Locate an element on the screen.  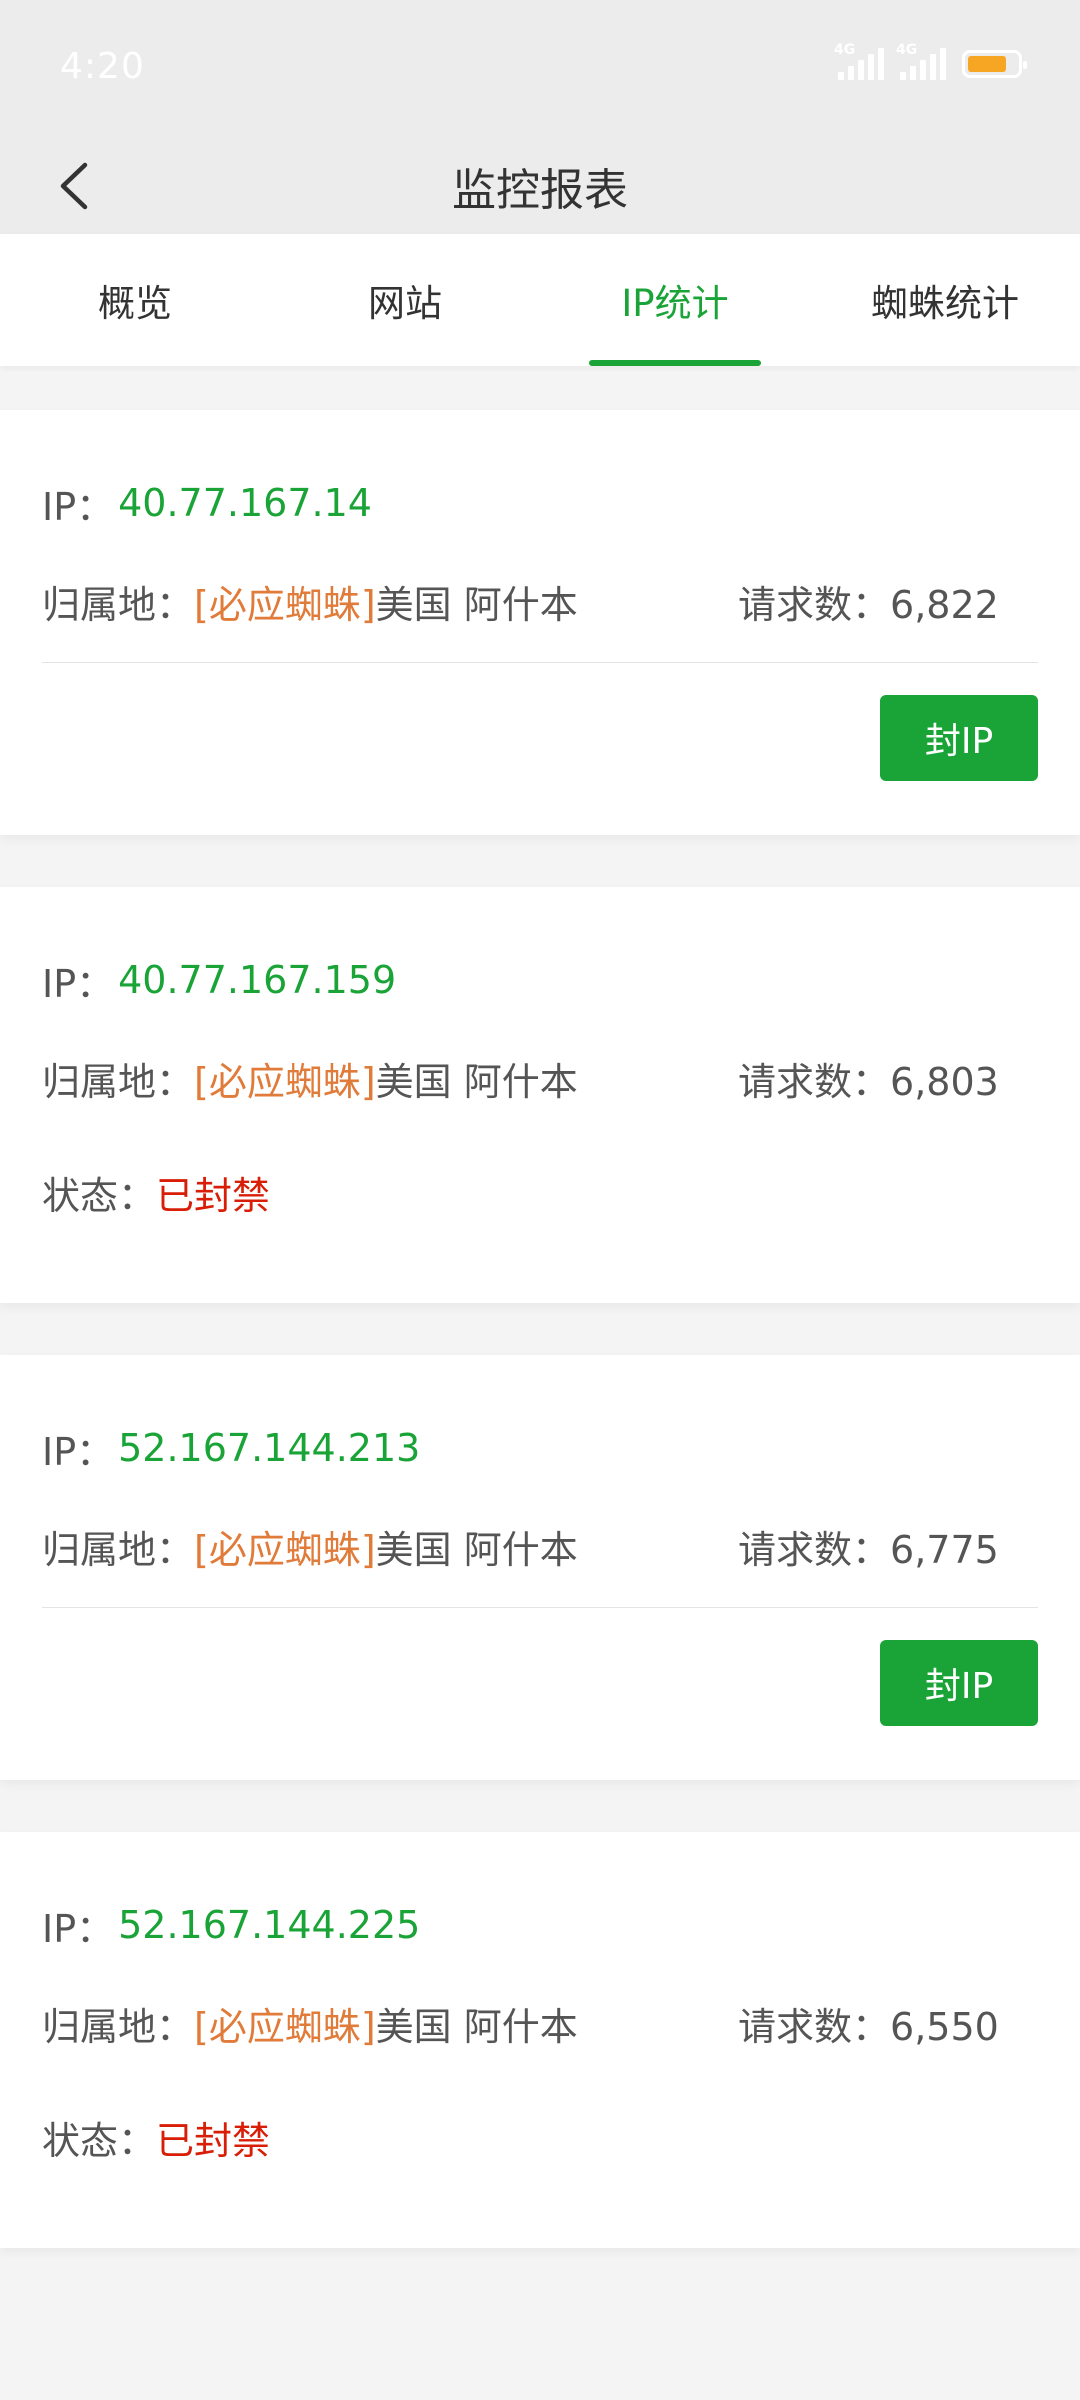
status-bar: 4:20 4G 4G is located at coordinates (540, 70).